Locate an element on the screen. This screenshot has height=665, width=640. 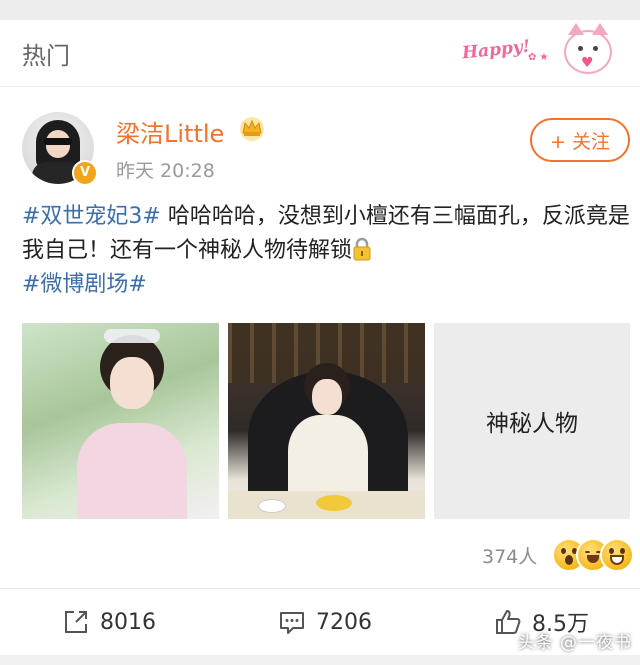
happy-text: Happy! is located at coordinates (496, 50).